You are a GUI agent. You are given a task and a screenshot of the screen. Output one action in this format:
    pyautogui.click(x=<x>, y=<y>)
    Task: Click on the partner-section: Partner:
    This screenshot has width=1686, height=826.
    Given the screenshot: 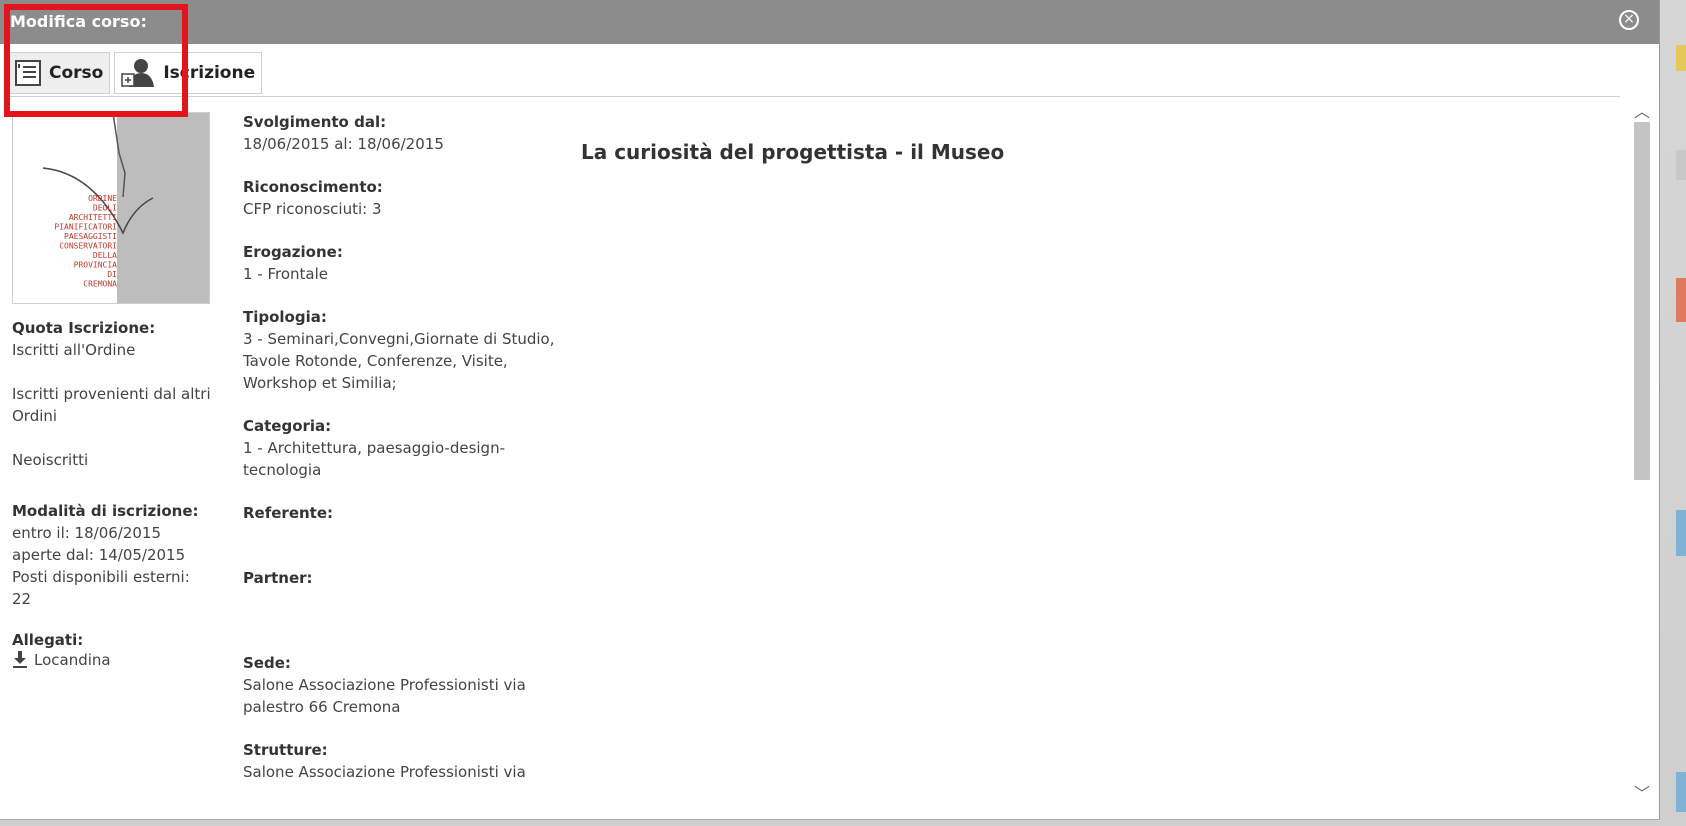 What is the action you would take?
    pyautogui.click(x=403, y=578)
    